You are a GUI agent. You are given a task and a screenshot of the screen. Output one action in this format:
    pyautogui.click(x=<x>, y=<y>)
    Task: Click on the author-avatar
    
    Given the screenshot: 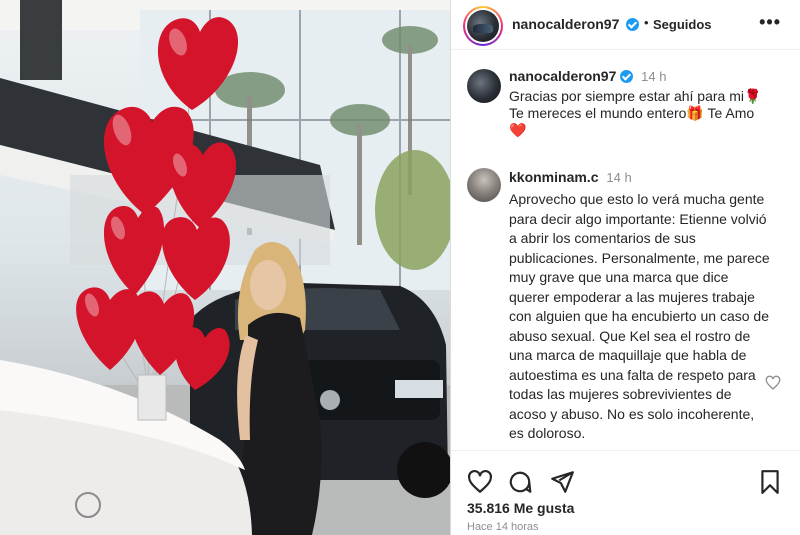 What is the action you would take?
    pyautogui.click(x=483, y=26)
    